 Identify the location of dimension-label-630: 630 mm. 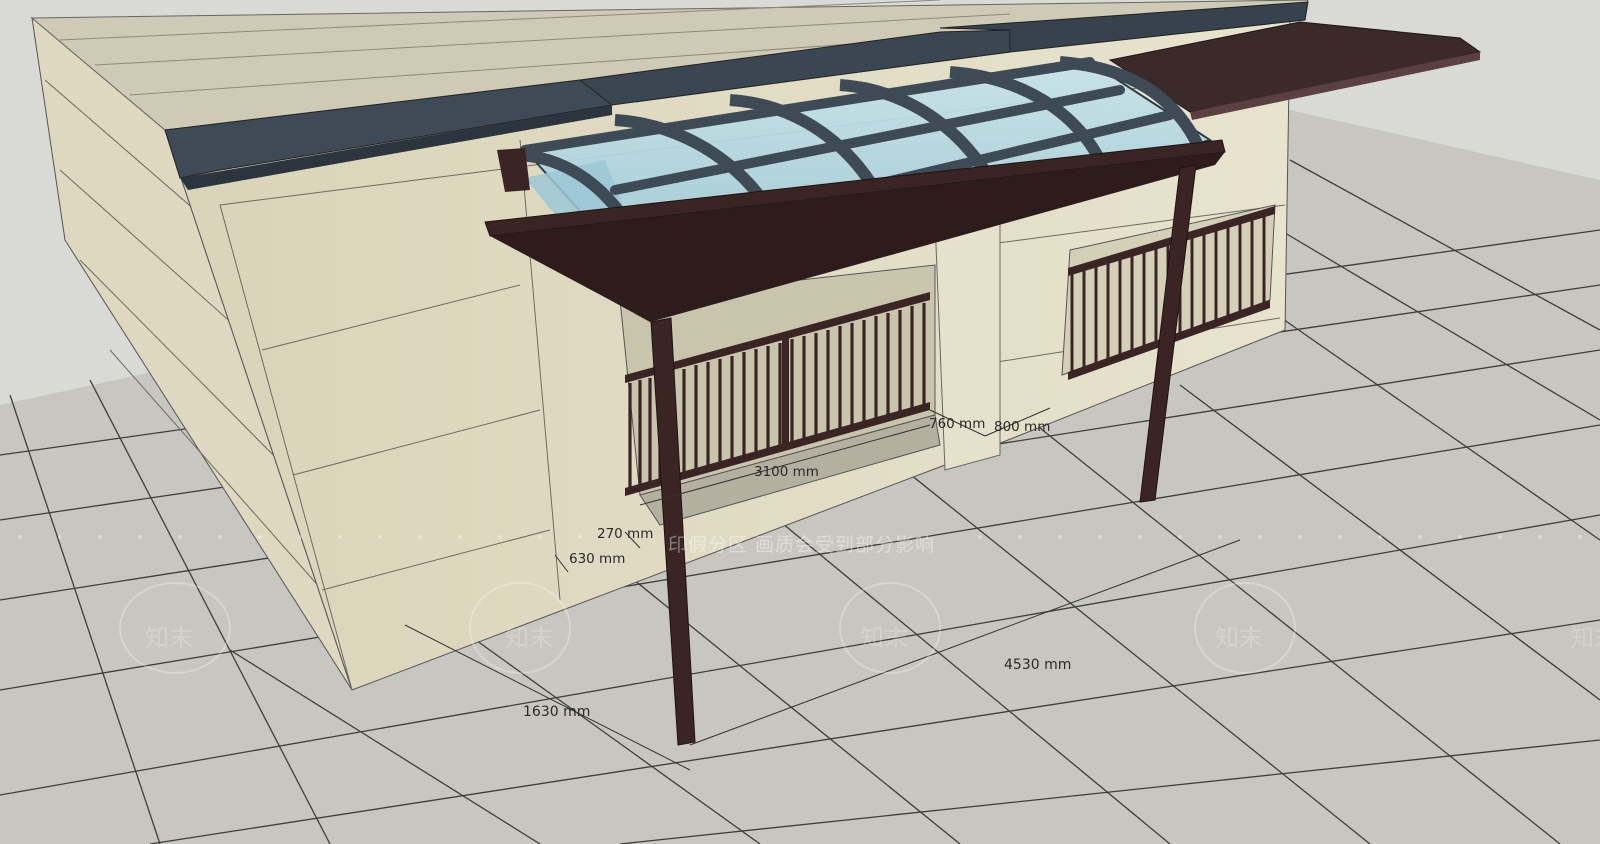
(597, 559).